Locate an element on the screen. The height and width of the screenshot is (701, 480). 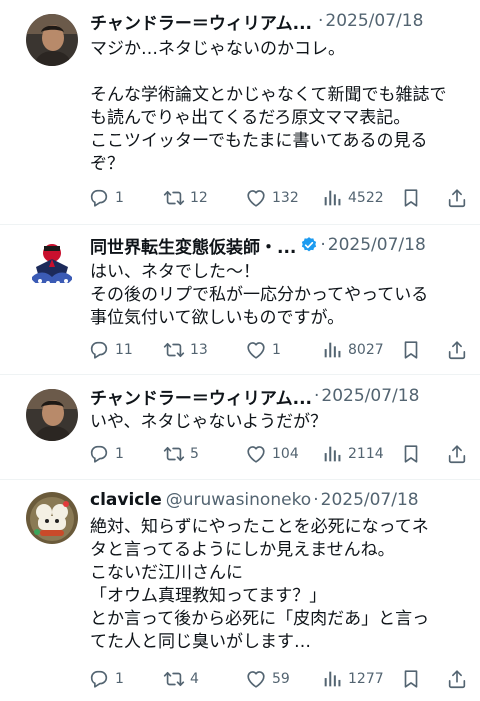
tweet-text-line is located at coordinates (279, 72).